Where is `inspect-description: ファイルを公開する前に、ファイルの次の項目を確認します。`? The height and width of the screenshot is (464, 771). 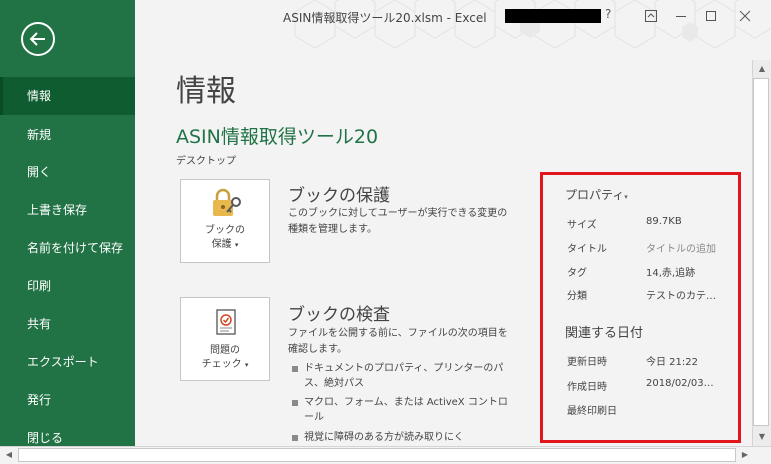 inspect-description: ファイルを公開する前に、ファイルの次の項目を確認します。 is located at coordinates (398, 341).